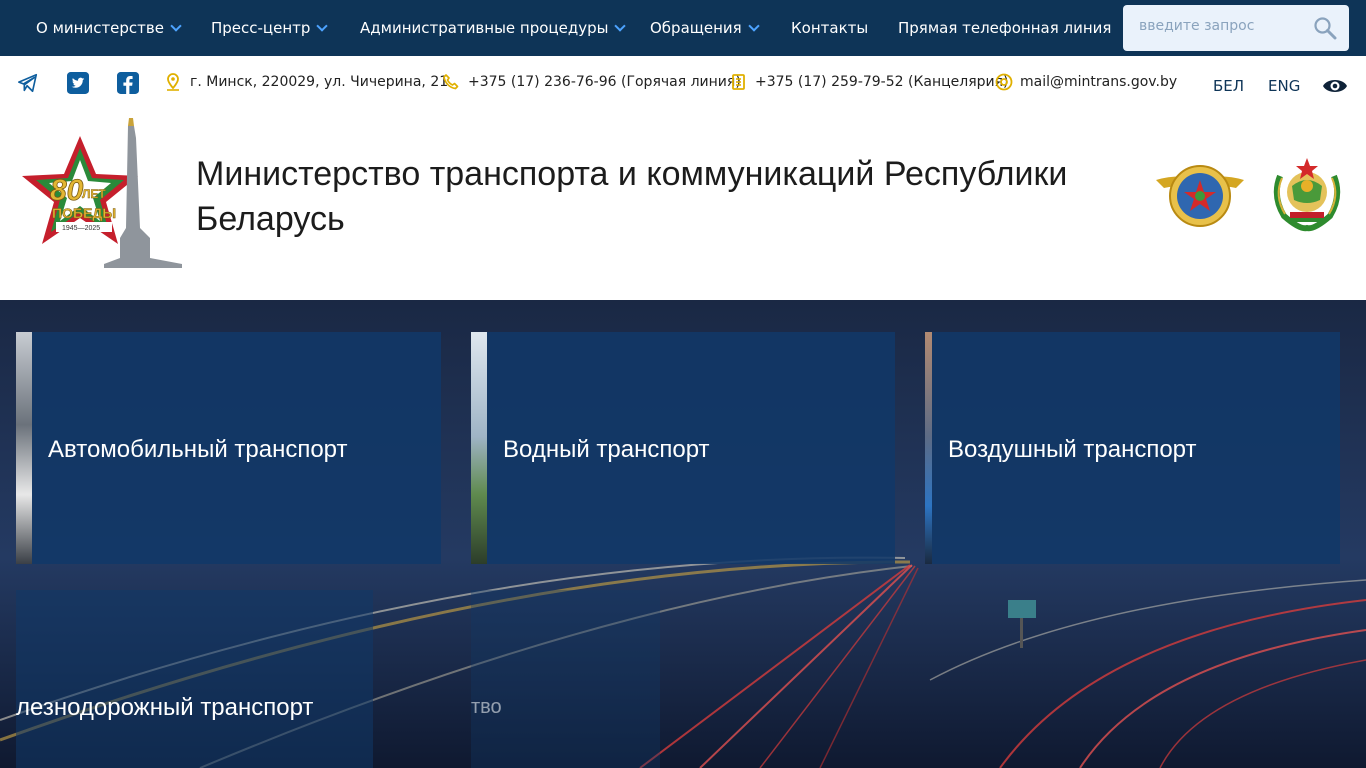 The image size is (1366, 768). I want to click on lang-english: ENG, so click(1284, 86).